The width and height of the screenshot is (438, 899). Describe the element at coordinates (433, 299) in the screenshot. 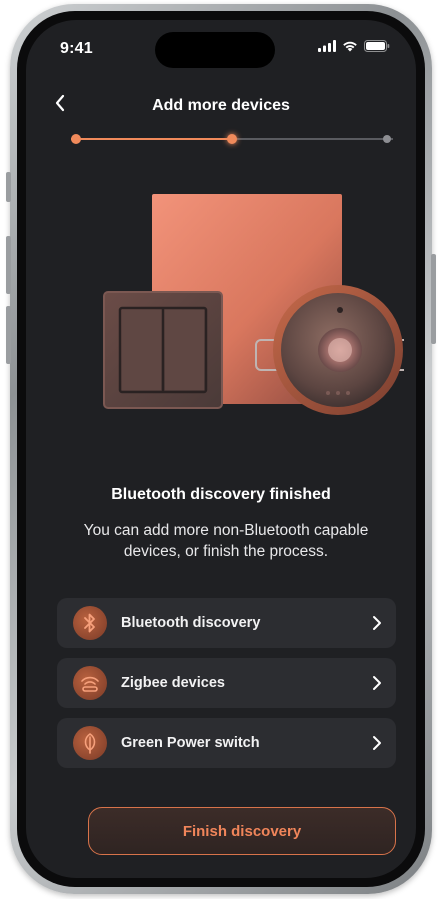

I see `power-button` at that location.